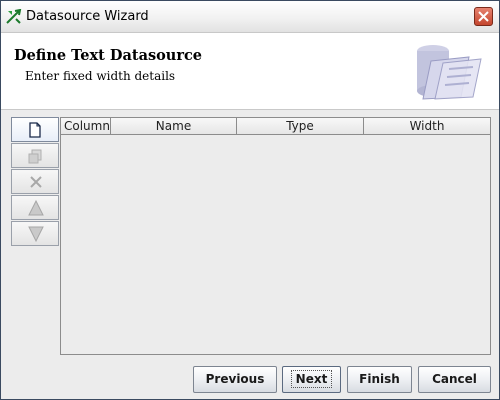 This screenshot has width=500, height=400. I want to click on close-button, so click(483, 16).